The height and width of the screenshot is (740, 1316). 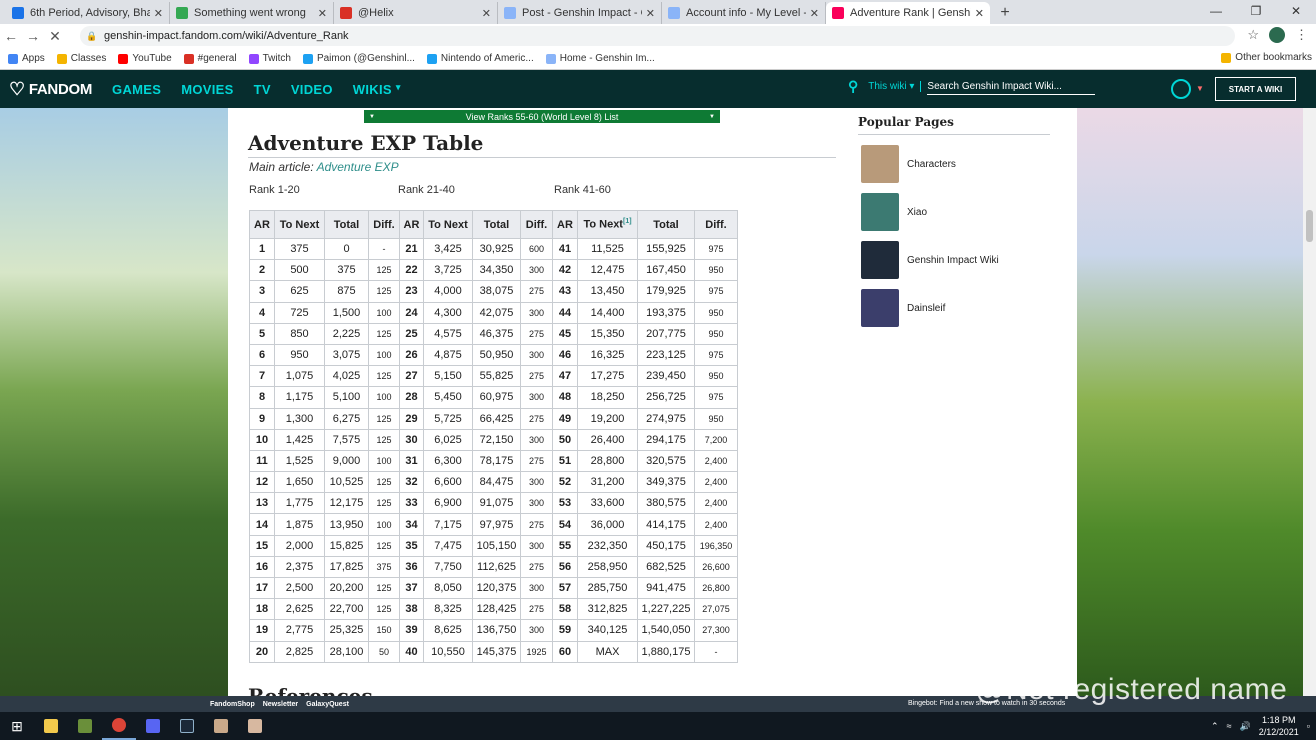 What do you see at coordinates (565, 545) in the screenshot?
I see `table-cell: 55` at bounding box center [565, 545].